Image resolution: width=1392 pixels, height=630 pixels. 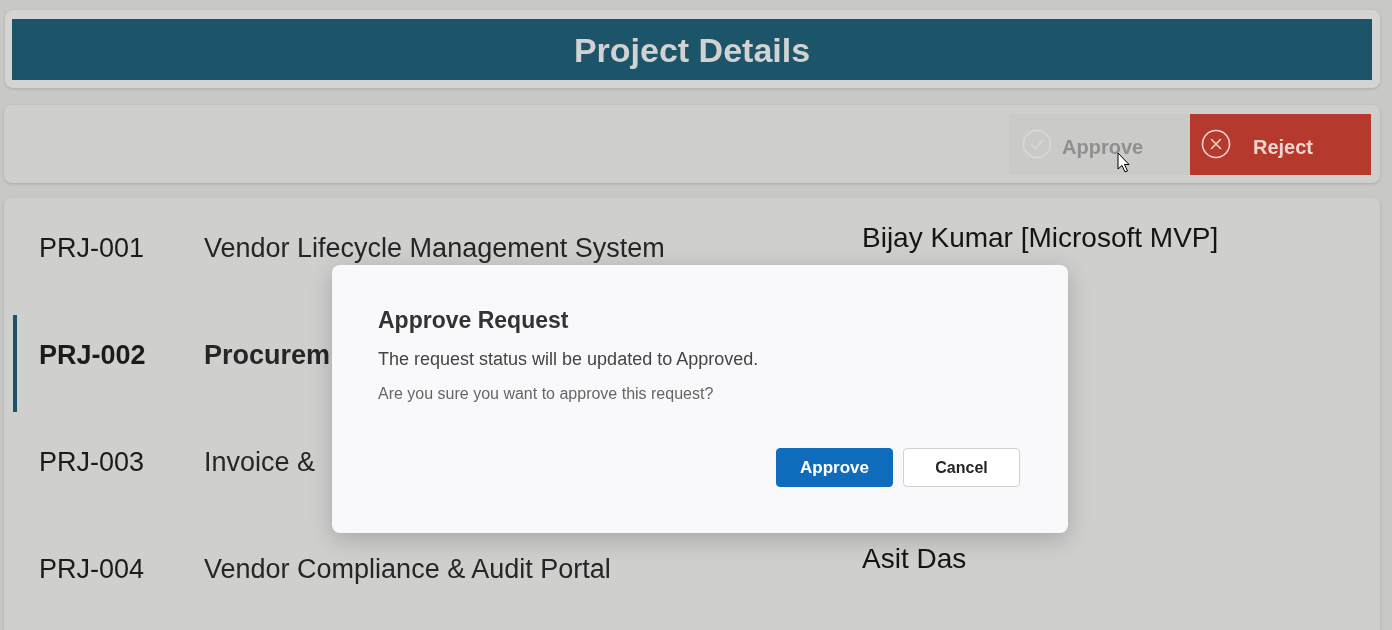 I want to click on dialog-title: Approve Request, so click(x=473, y=320).